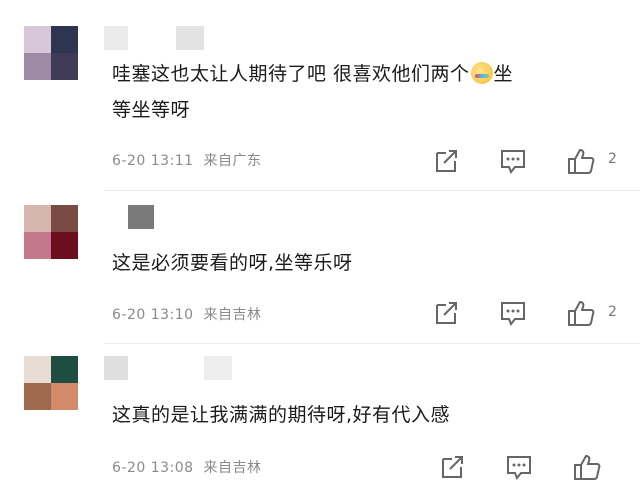  What do you see at coordinates (153, 161) in the screenshot?
I see `comment-time: 6-20 13:11` at bounding box center [153, 161].